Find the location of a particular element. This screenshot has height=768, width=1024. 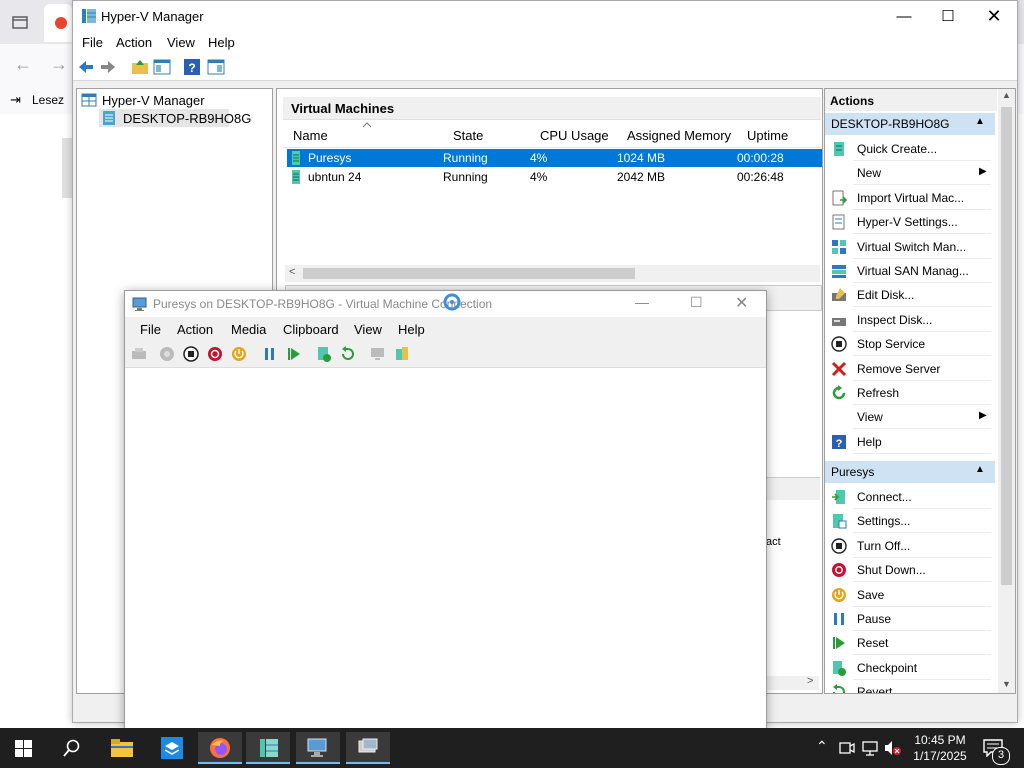

forward-arrow-icon: → is located at coordinates (59, 64).